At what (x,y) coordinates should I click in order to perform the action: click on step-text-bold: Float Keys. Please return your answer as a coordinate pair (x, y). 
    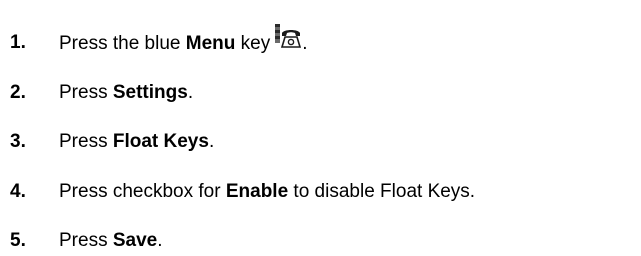
    Looking at the image, I should click on (160, 141).